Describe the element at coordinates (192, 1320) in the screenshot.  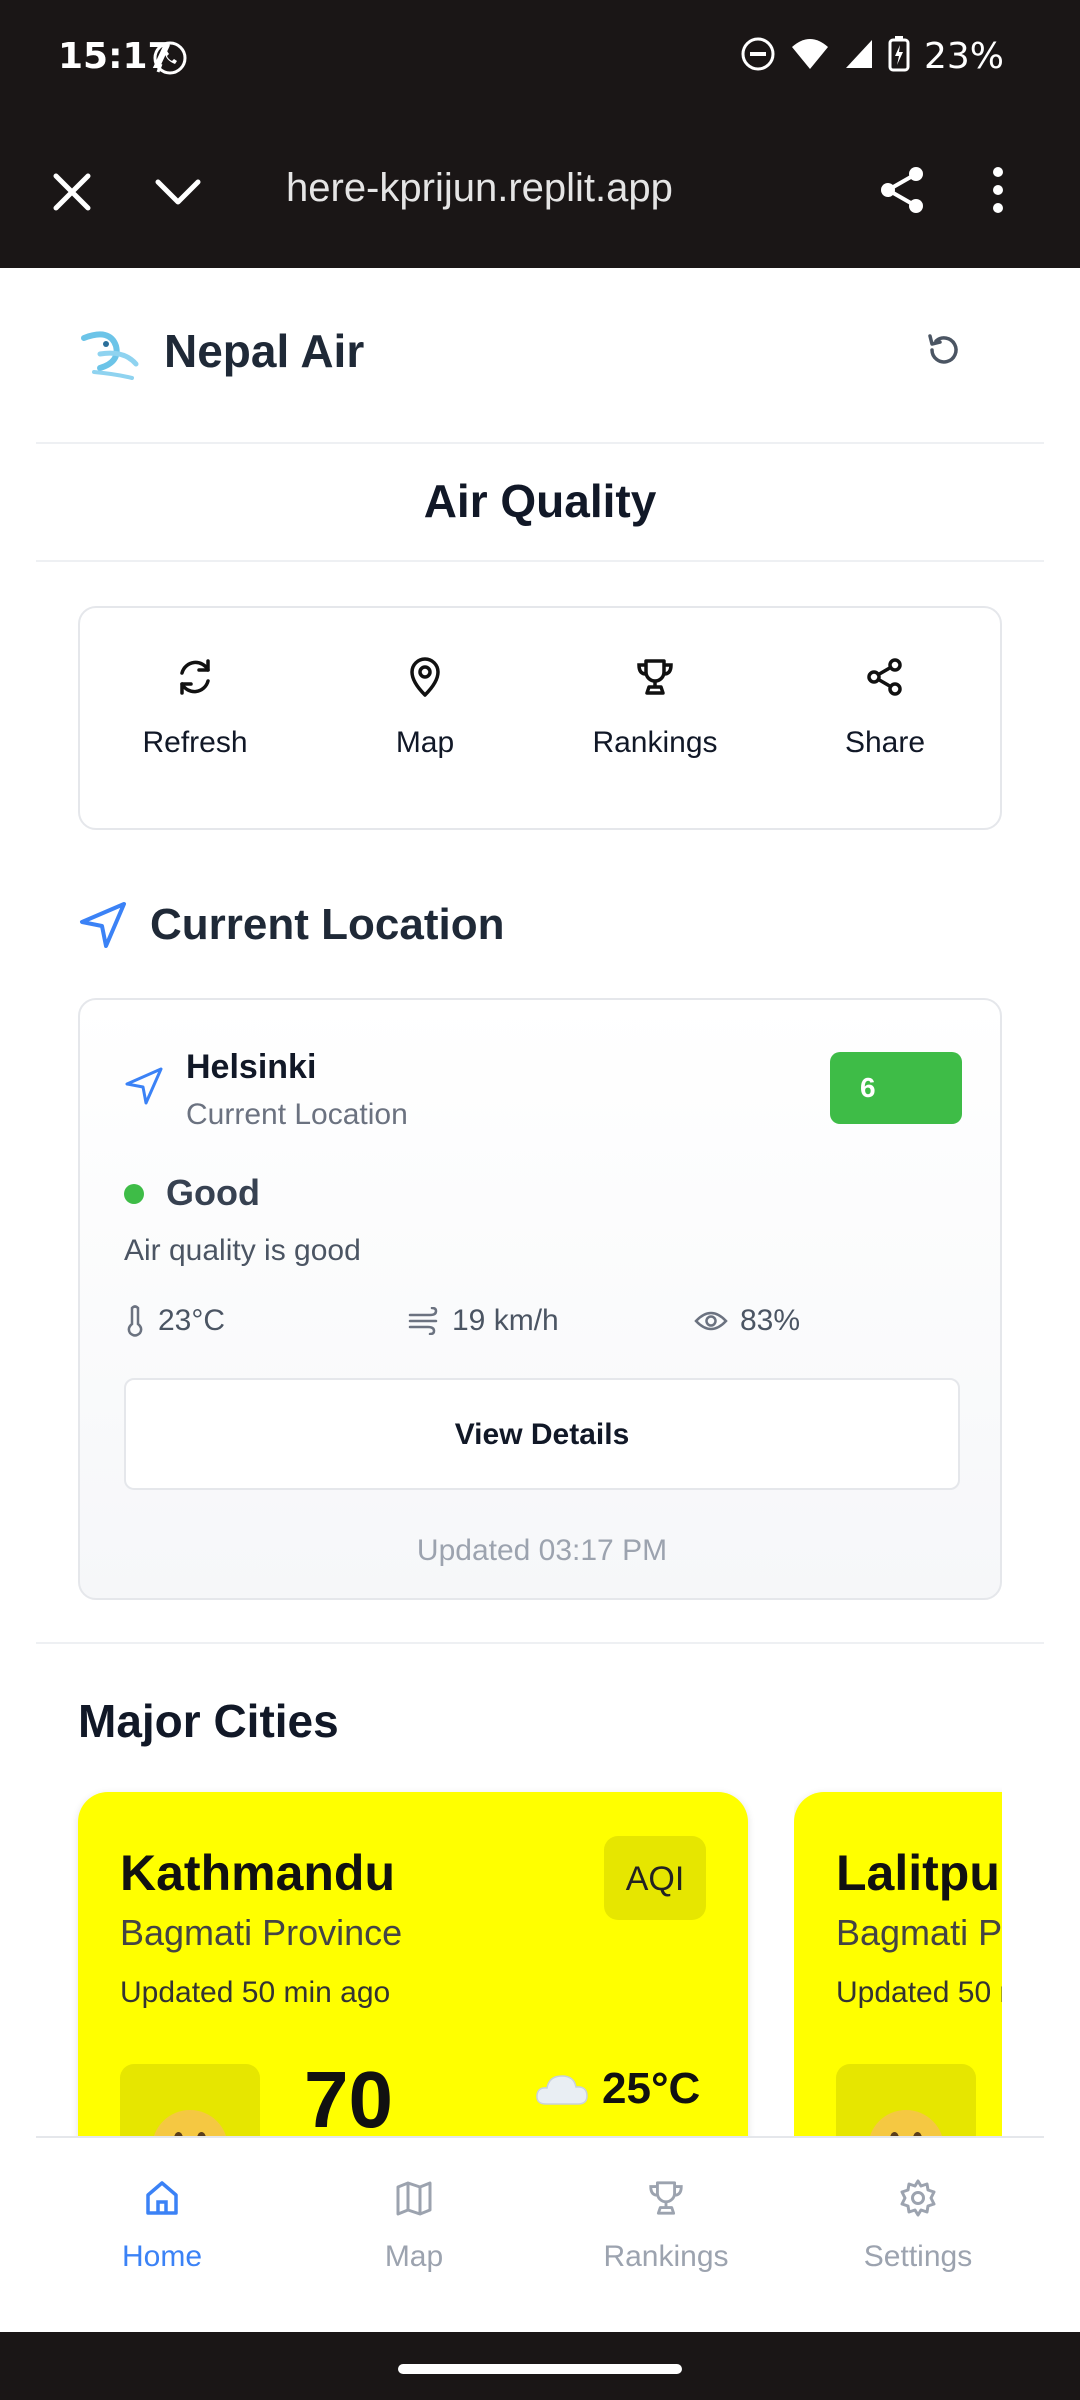
I see `temperature-value: 23°C` at that location.